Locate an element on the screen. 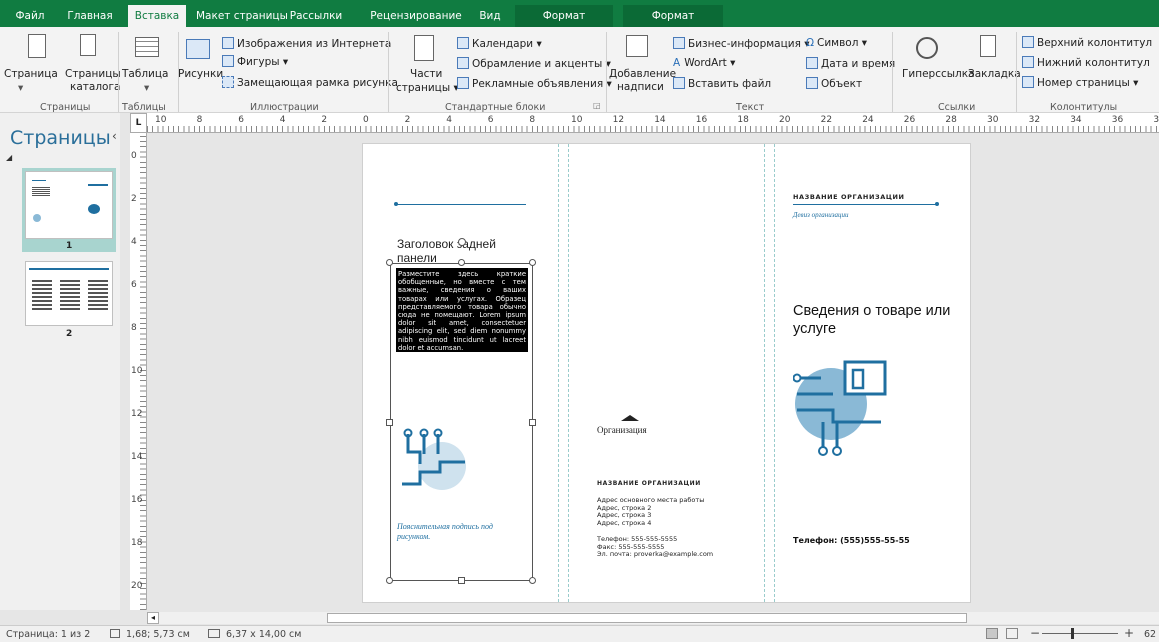  back-panel-heading: Заголовок задней панели is located at coordinates (457, 251).